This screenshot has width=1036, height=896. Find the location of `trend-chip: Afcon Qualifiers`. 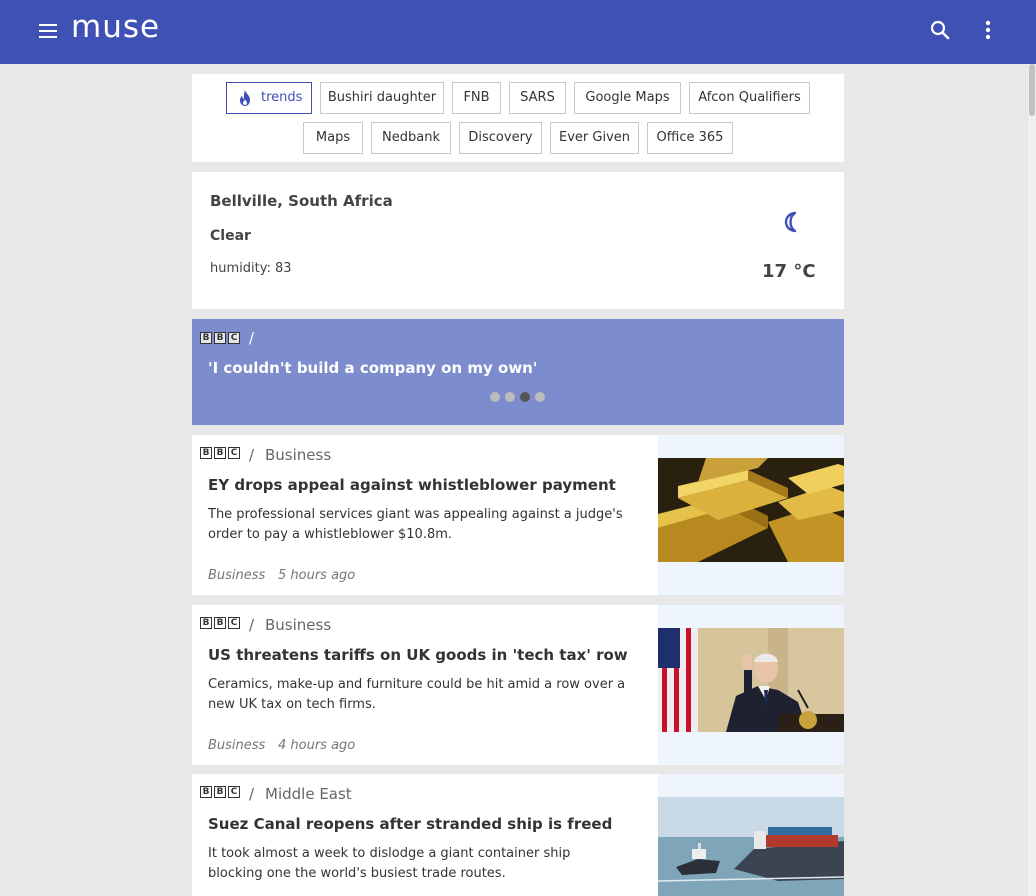

trend-chip: Afcon Qualifiers is located at coordinates (749, 98).